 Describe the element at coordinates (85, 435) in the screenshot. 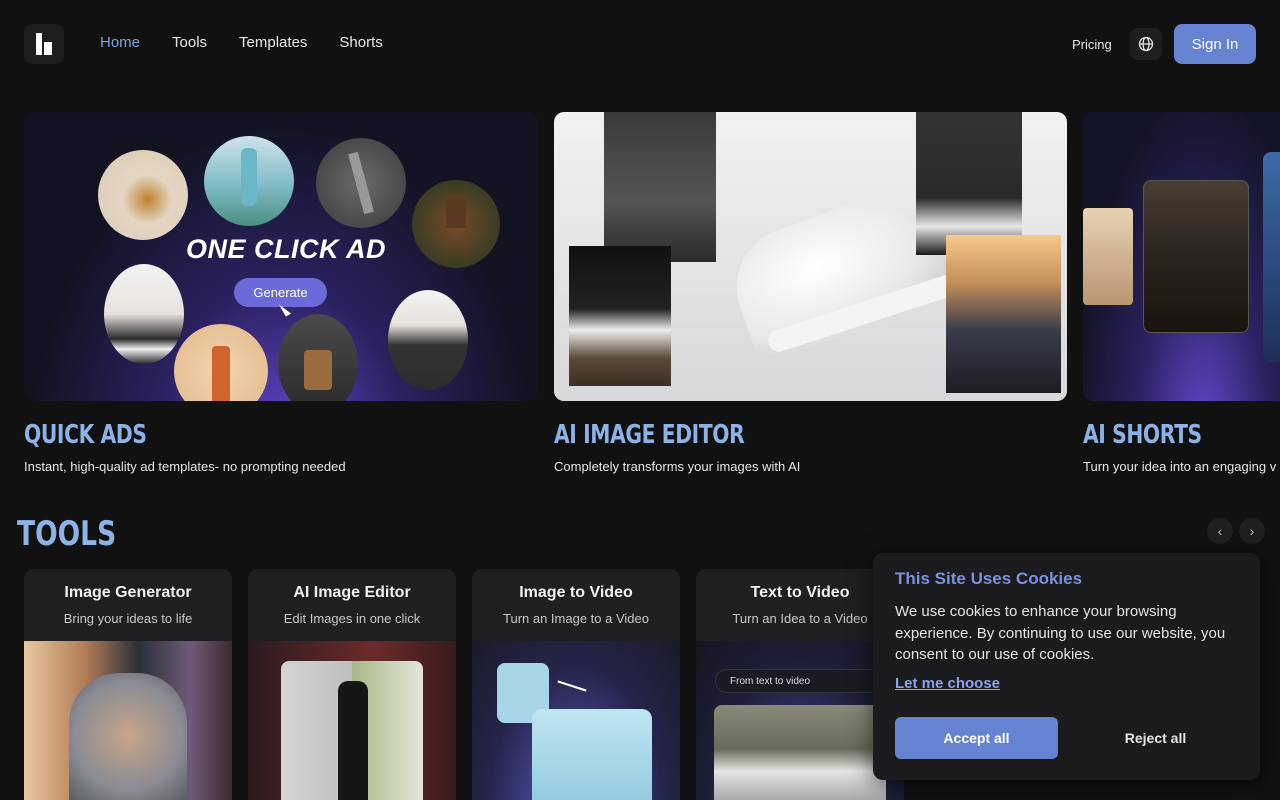

I see `quick-ads-title: QUICK ADS` at that location.